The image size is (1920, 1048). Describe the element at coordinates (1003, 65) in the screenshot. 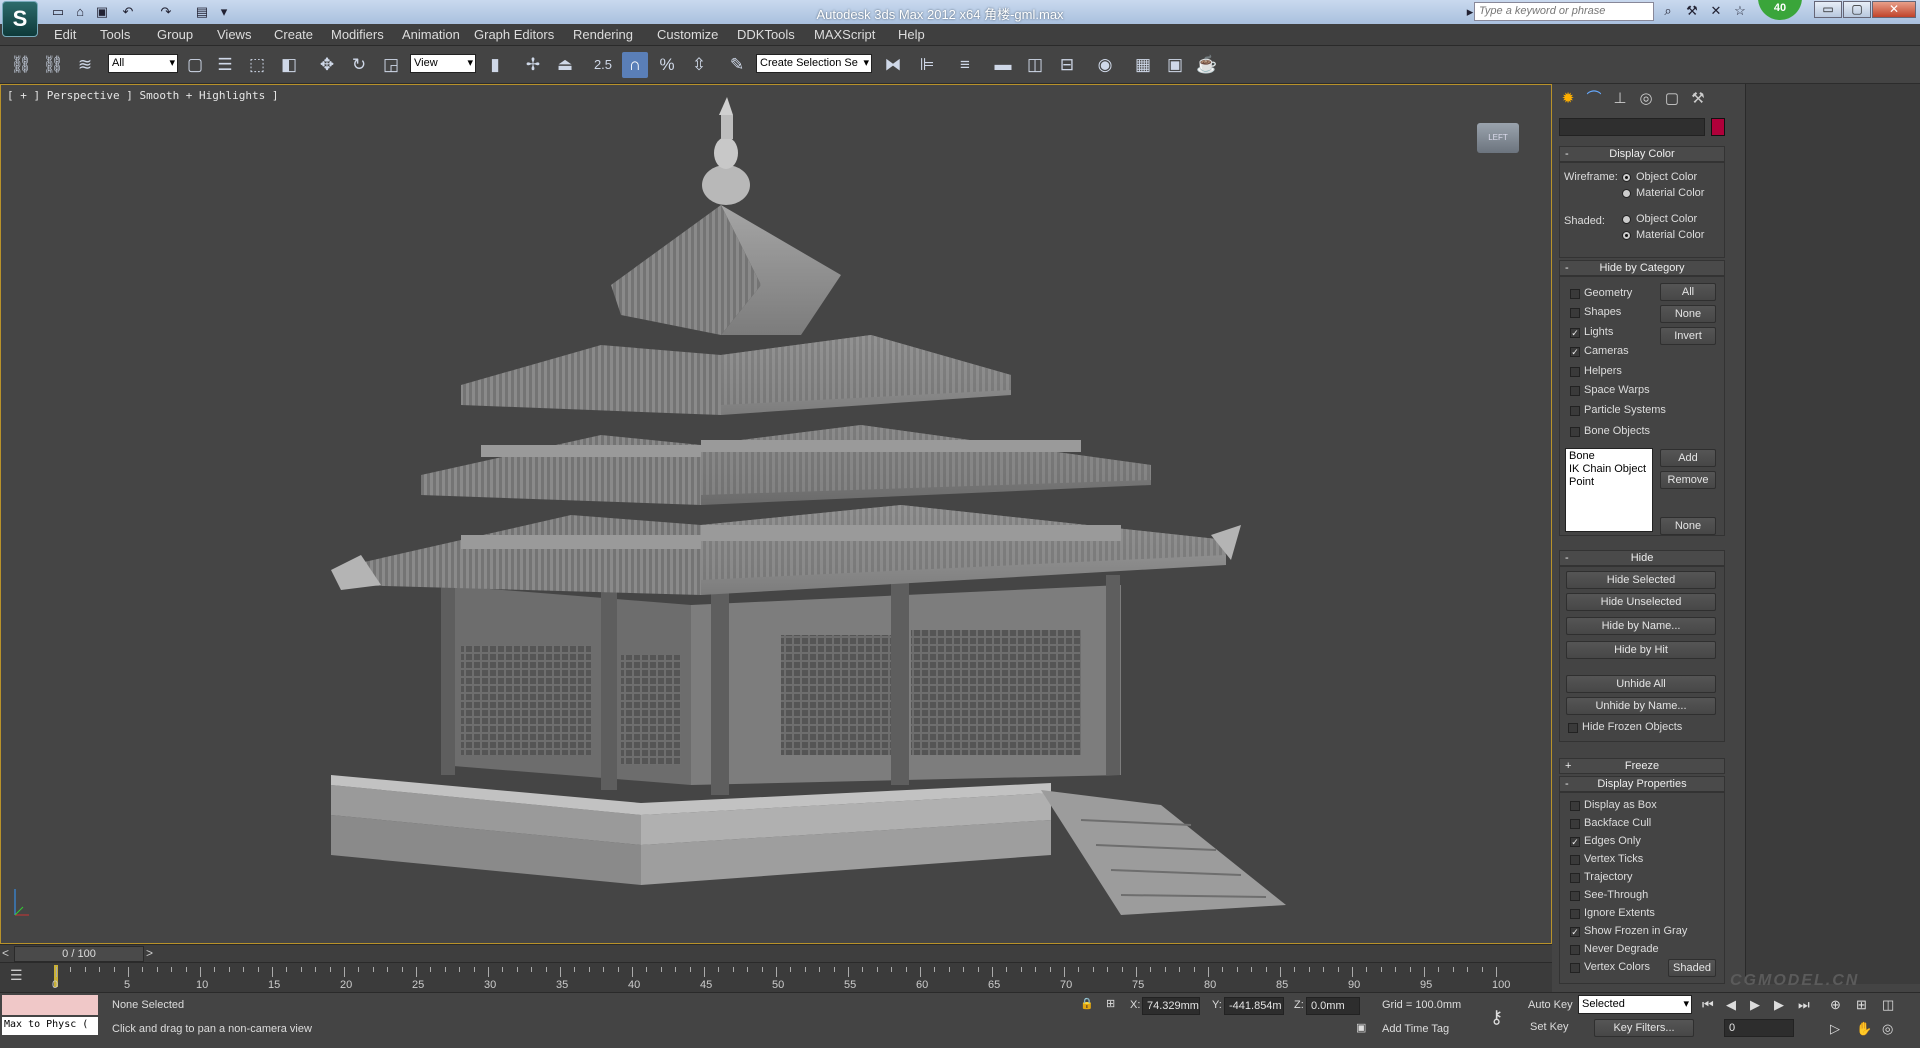

I see `graphite-ribbon-icon: ▬` at that location.